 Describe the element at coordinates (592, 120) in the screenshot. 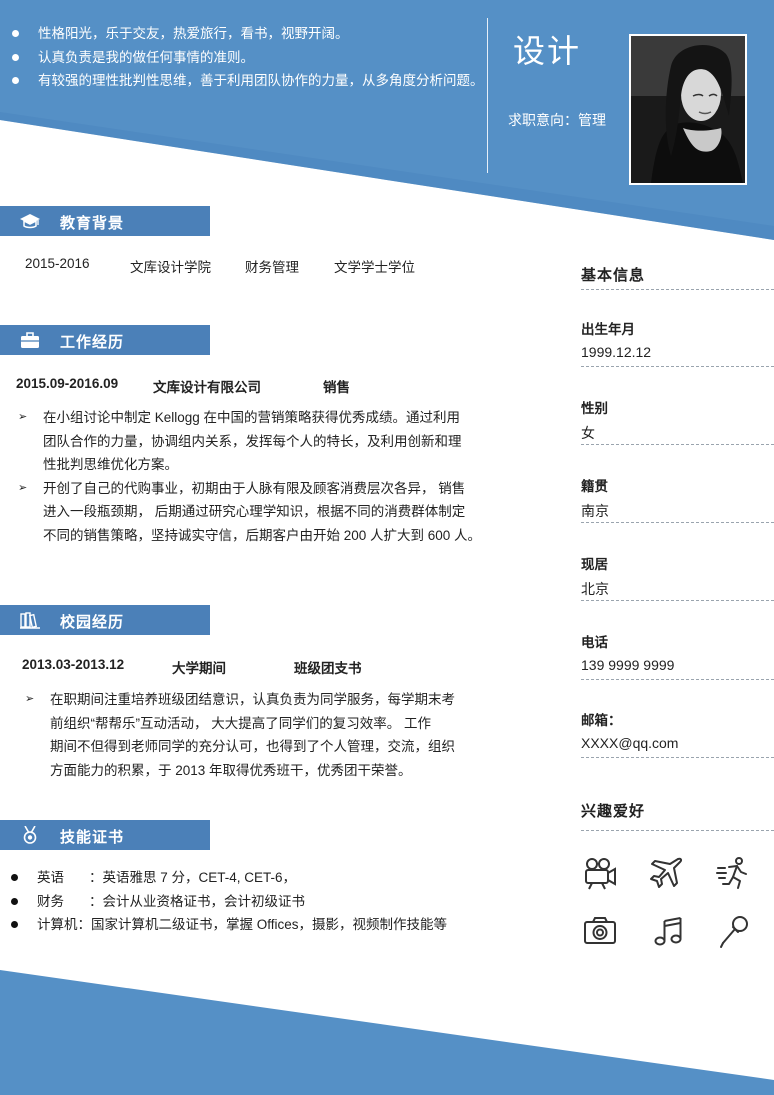

I see `job-intent-value: 管理` at that location.